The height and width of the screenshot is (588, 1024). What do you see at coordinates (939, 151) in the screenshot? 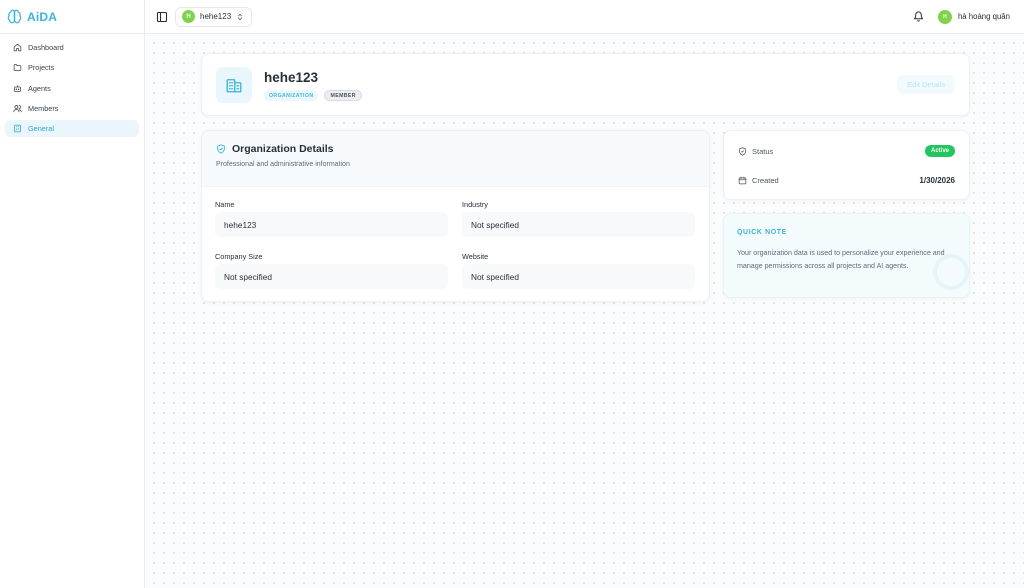
I see `status-badge: Active` at bounding box center [939, 151].